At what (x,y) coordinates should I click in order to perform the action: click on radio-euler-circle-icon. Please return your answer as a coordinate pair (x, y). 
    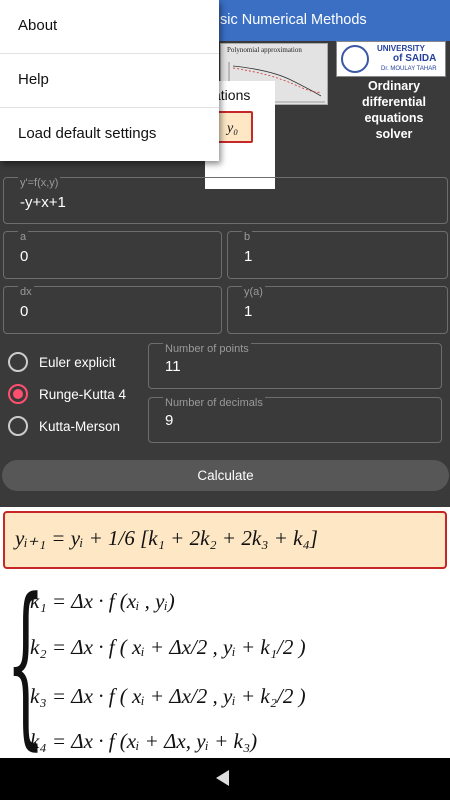
    Looking at the image, I should click on (18, 362).